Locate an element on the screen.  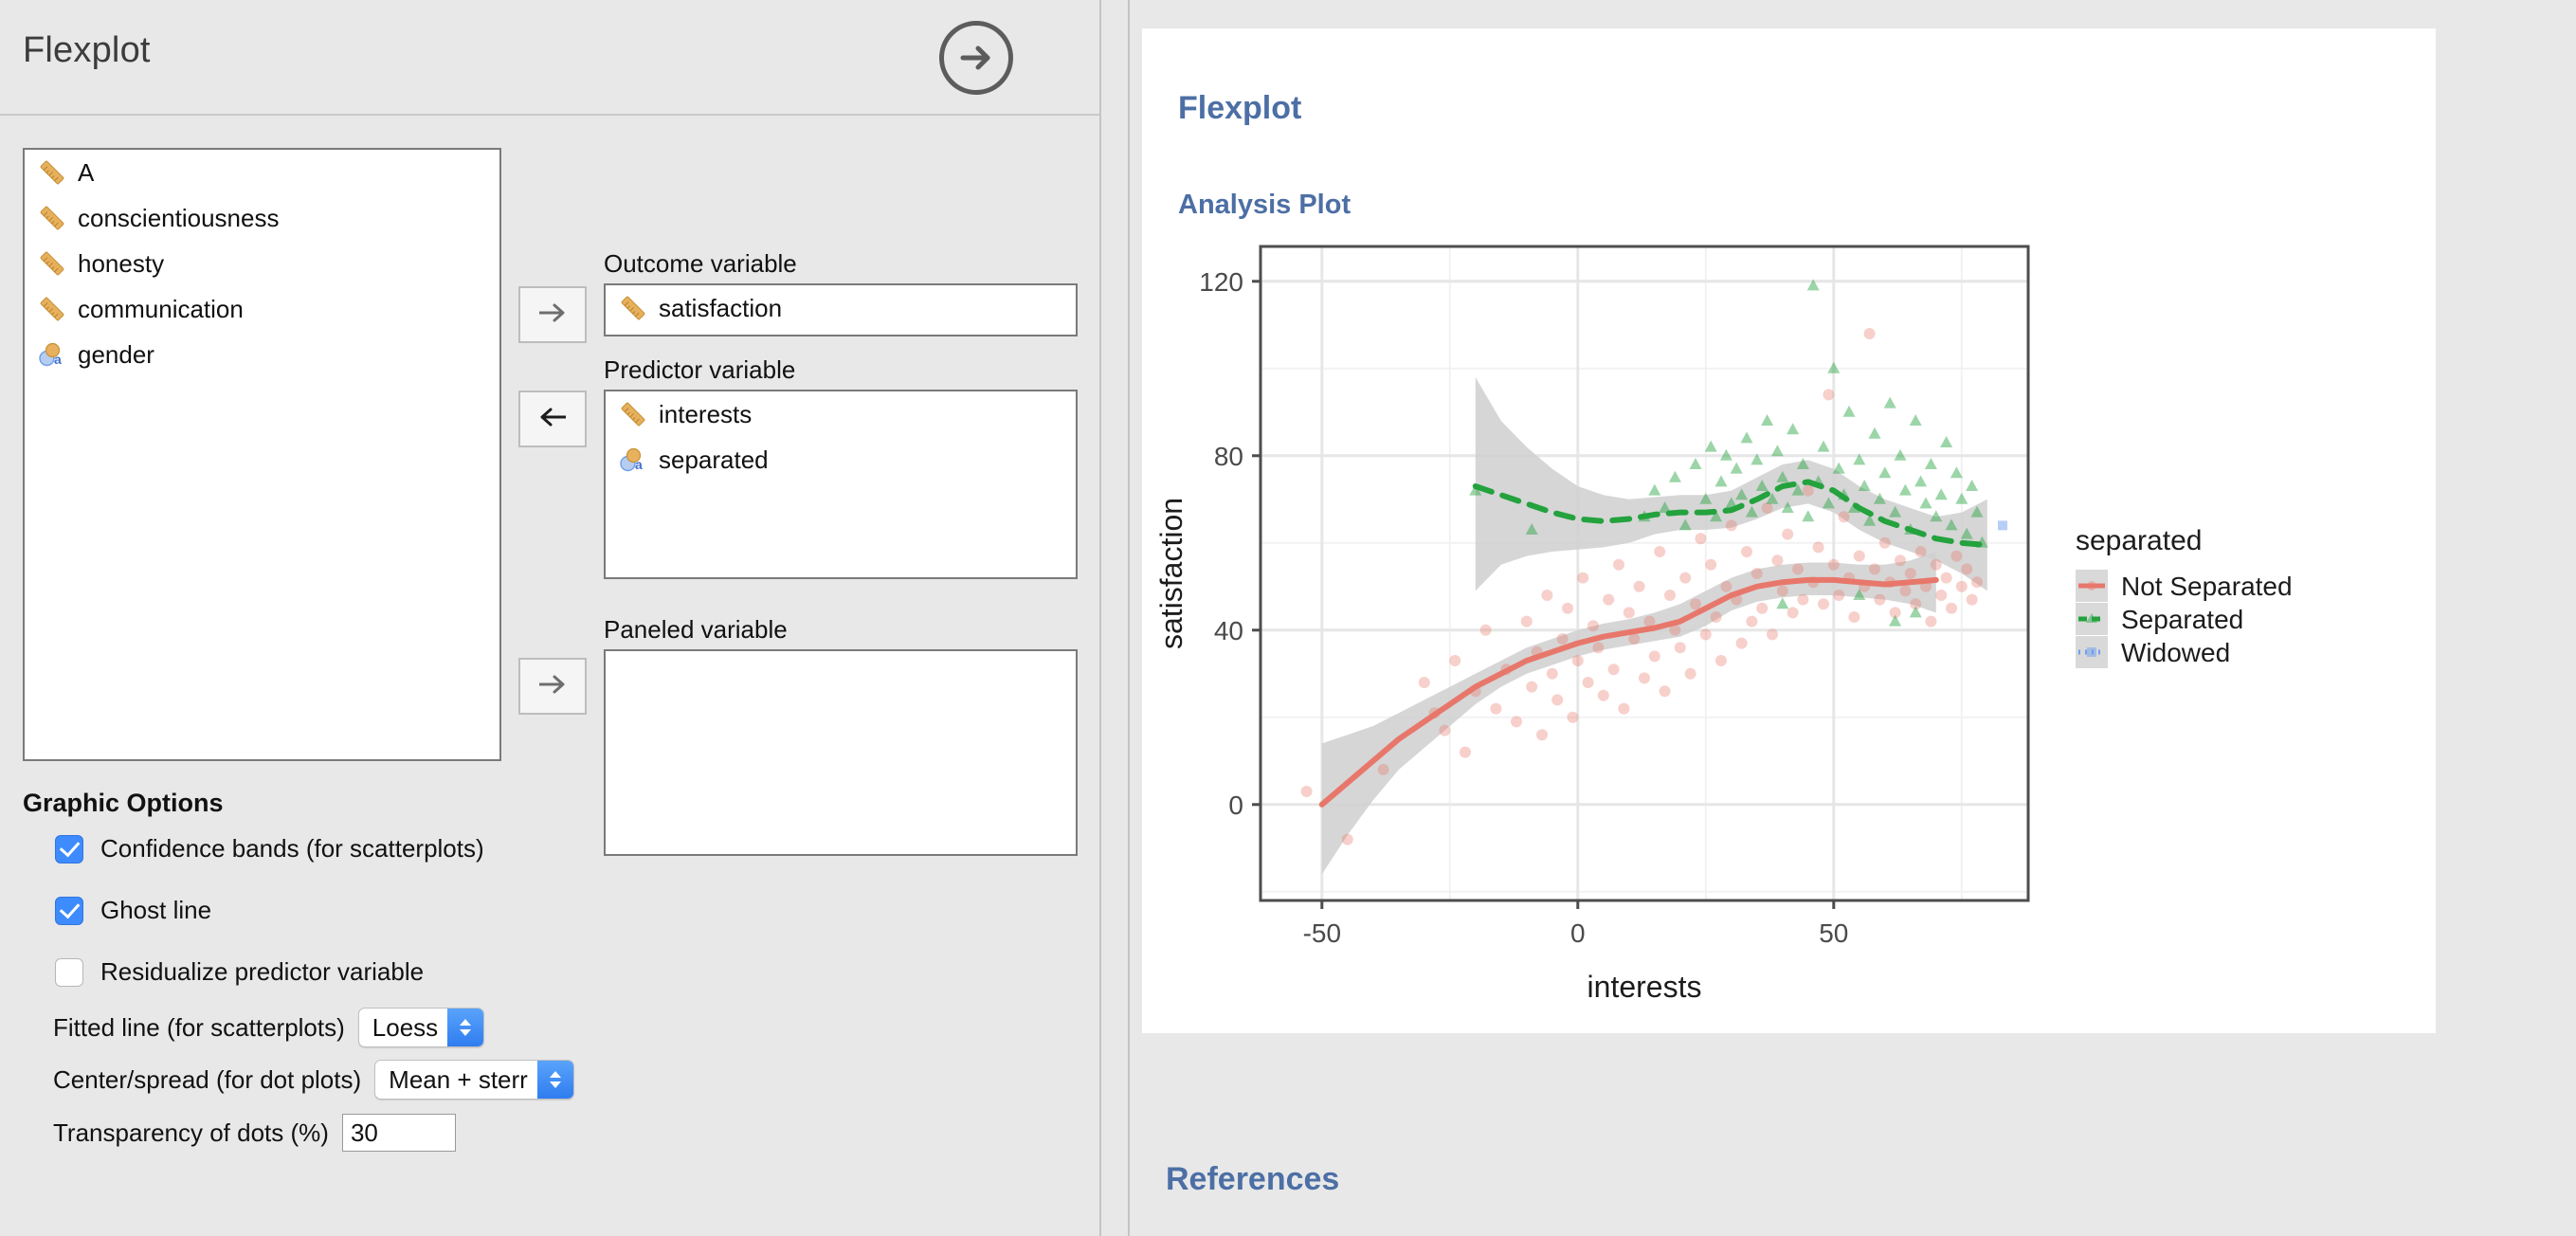
variable-item: honesty is located at coordinates (262, 263).